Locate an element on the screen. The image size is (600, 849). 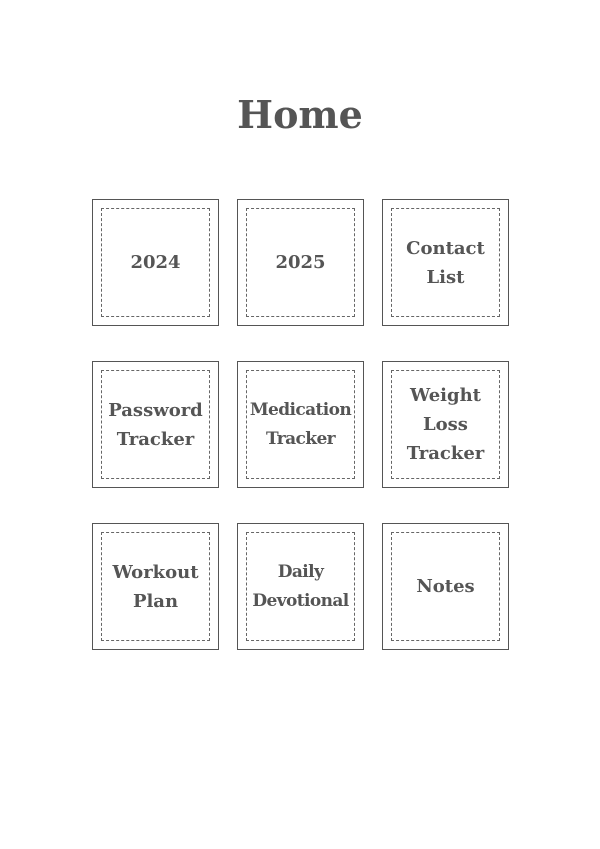
tile-label: Daily Devotional is located at coordinates (300, 586).